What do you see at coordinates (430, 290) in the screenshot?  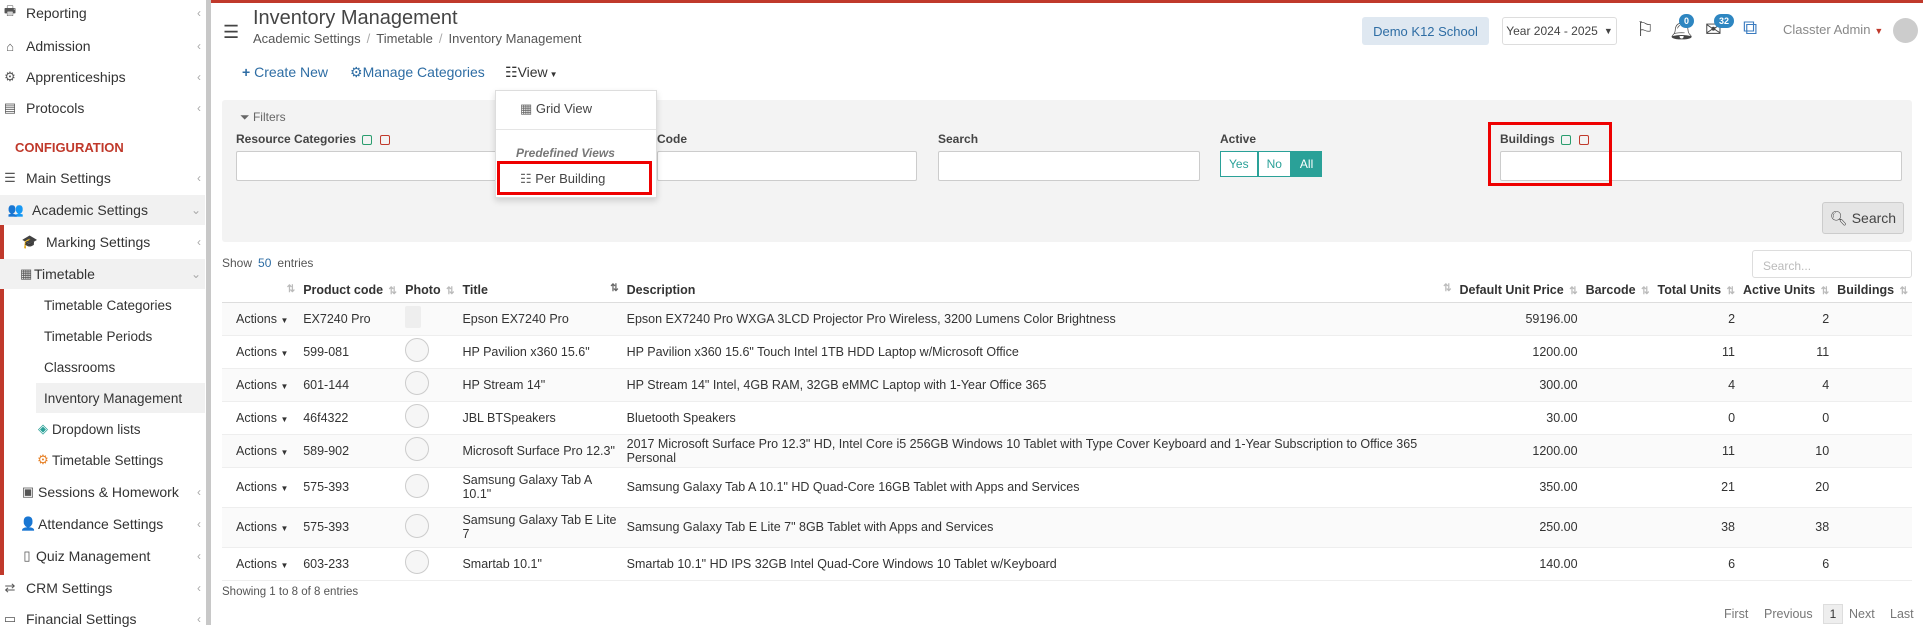 I see `column-header-photo: Photo ⇅` at bounding box center [430, 290].